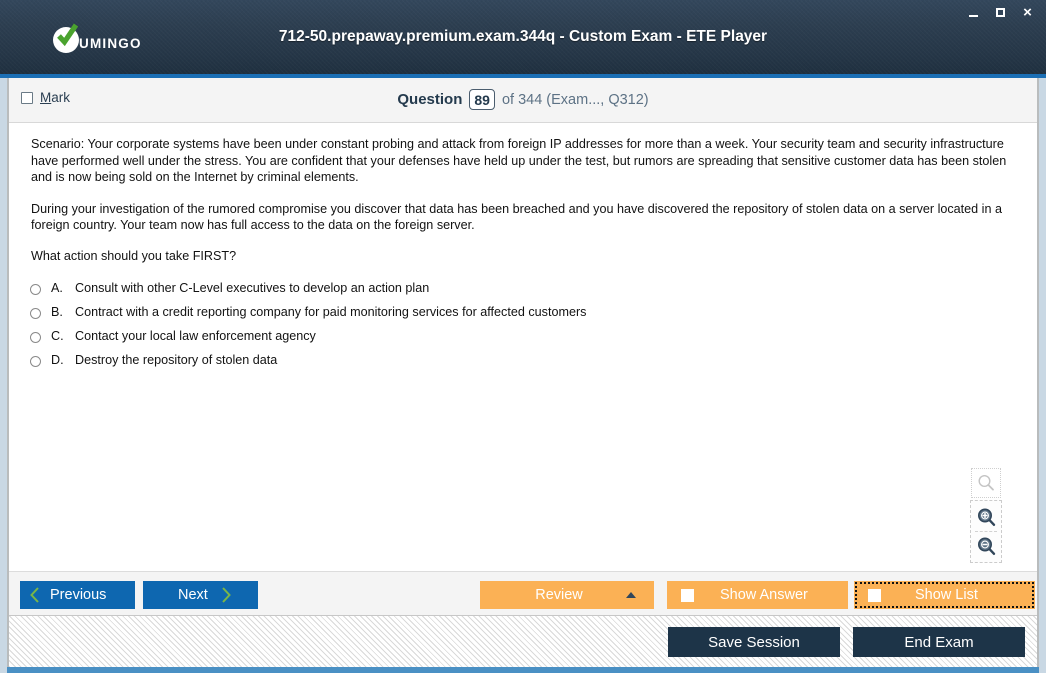 The image size is (1046, 673). I want to click on checkmark-icon, so click(68, 35).